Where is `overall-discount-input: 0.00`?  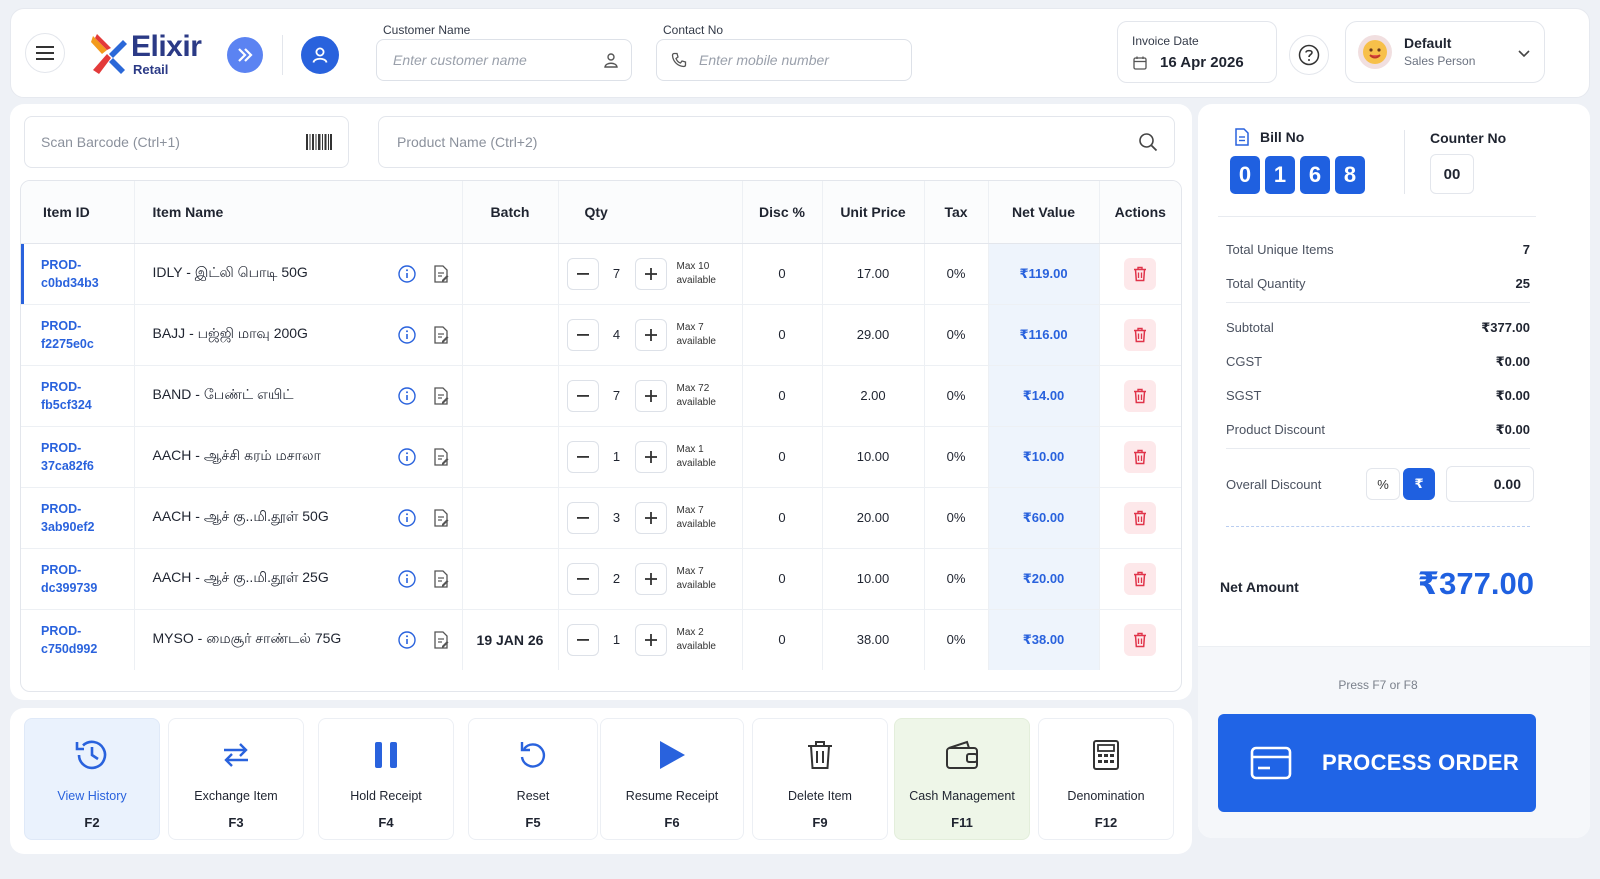 overall-discount-input: 0.00 is located at coordinates (1490, 484).